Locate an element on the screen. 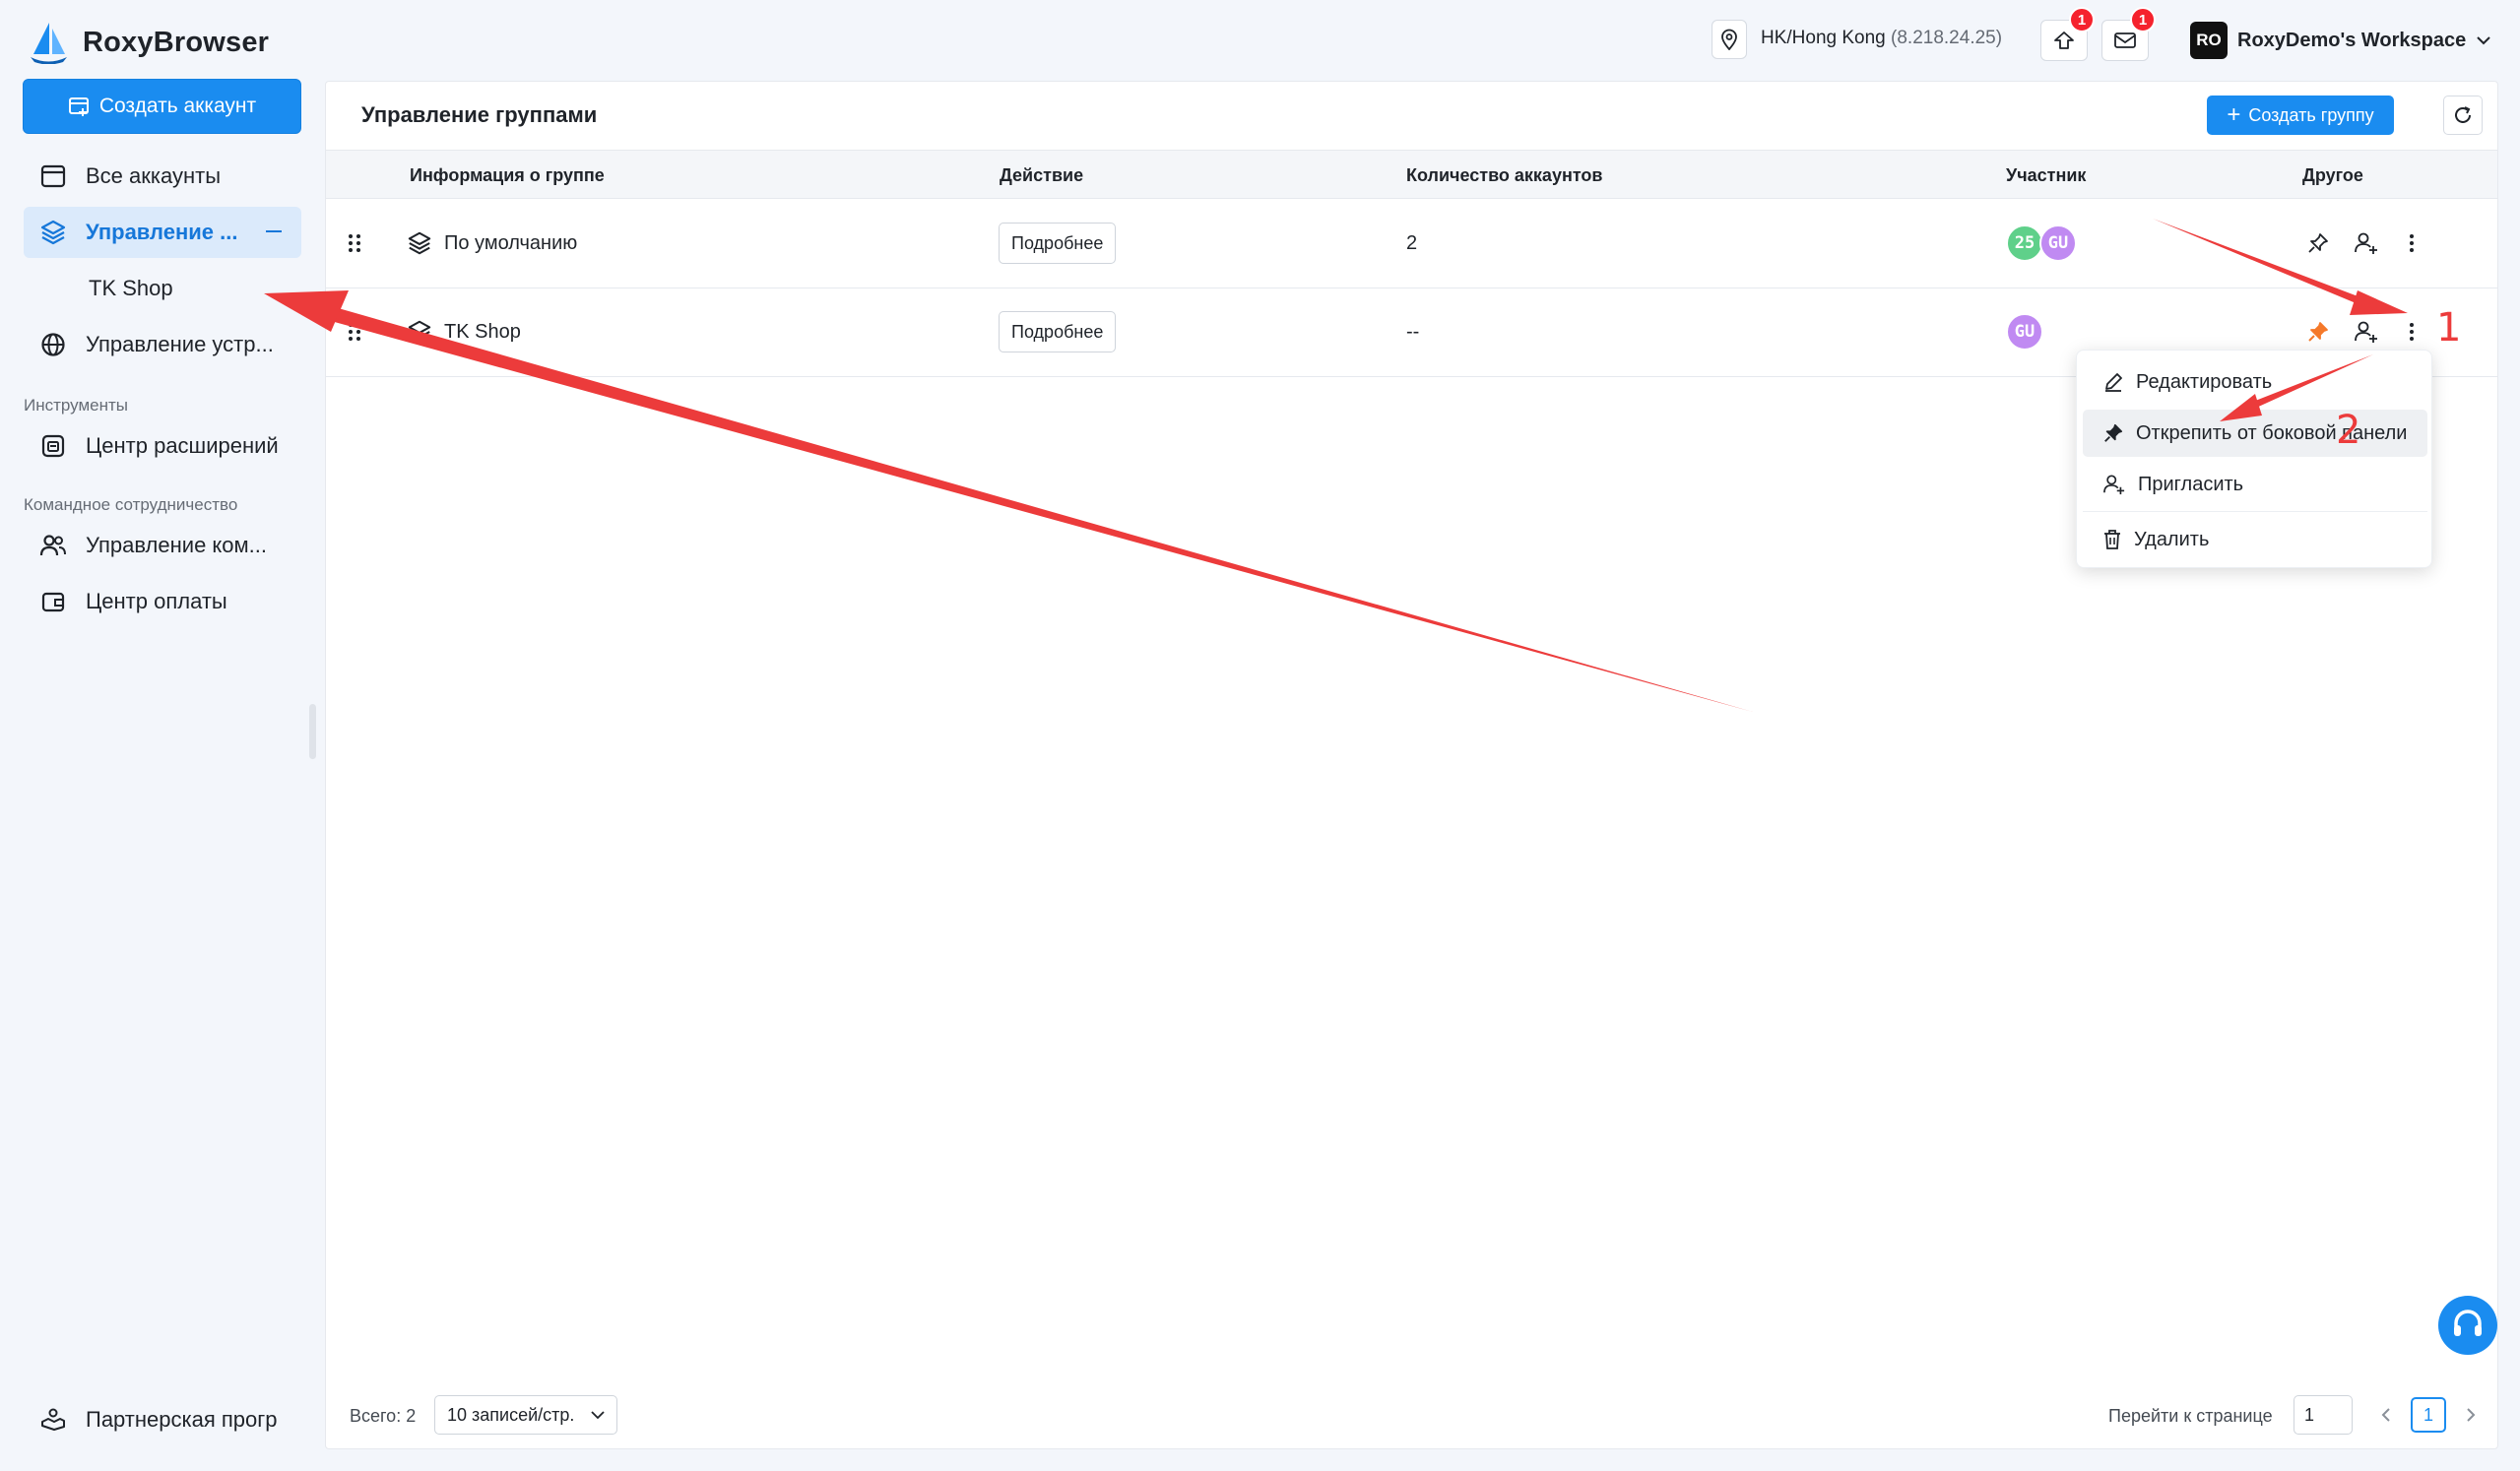 The image size is (2520, 1471). pin-icon is located at coordinates (2318, 243).